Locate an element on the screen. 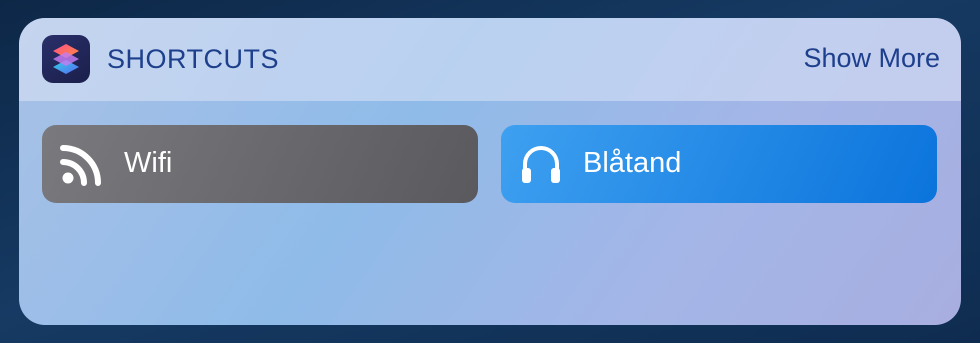  shortcuts-app-icon is located at coordinates (66, 59).